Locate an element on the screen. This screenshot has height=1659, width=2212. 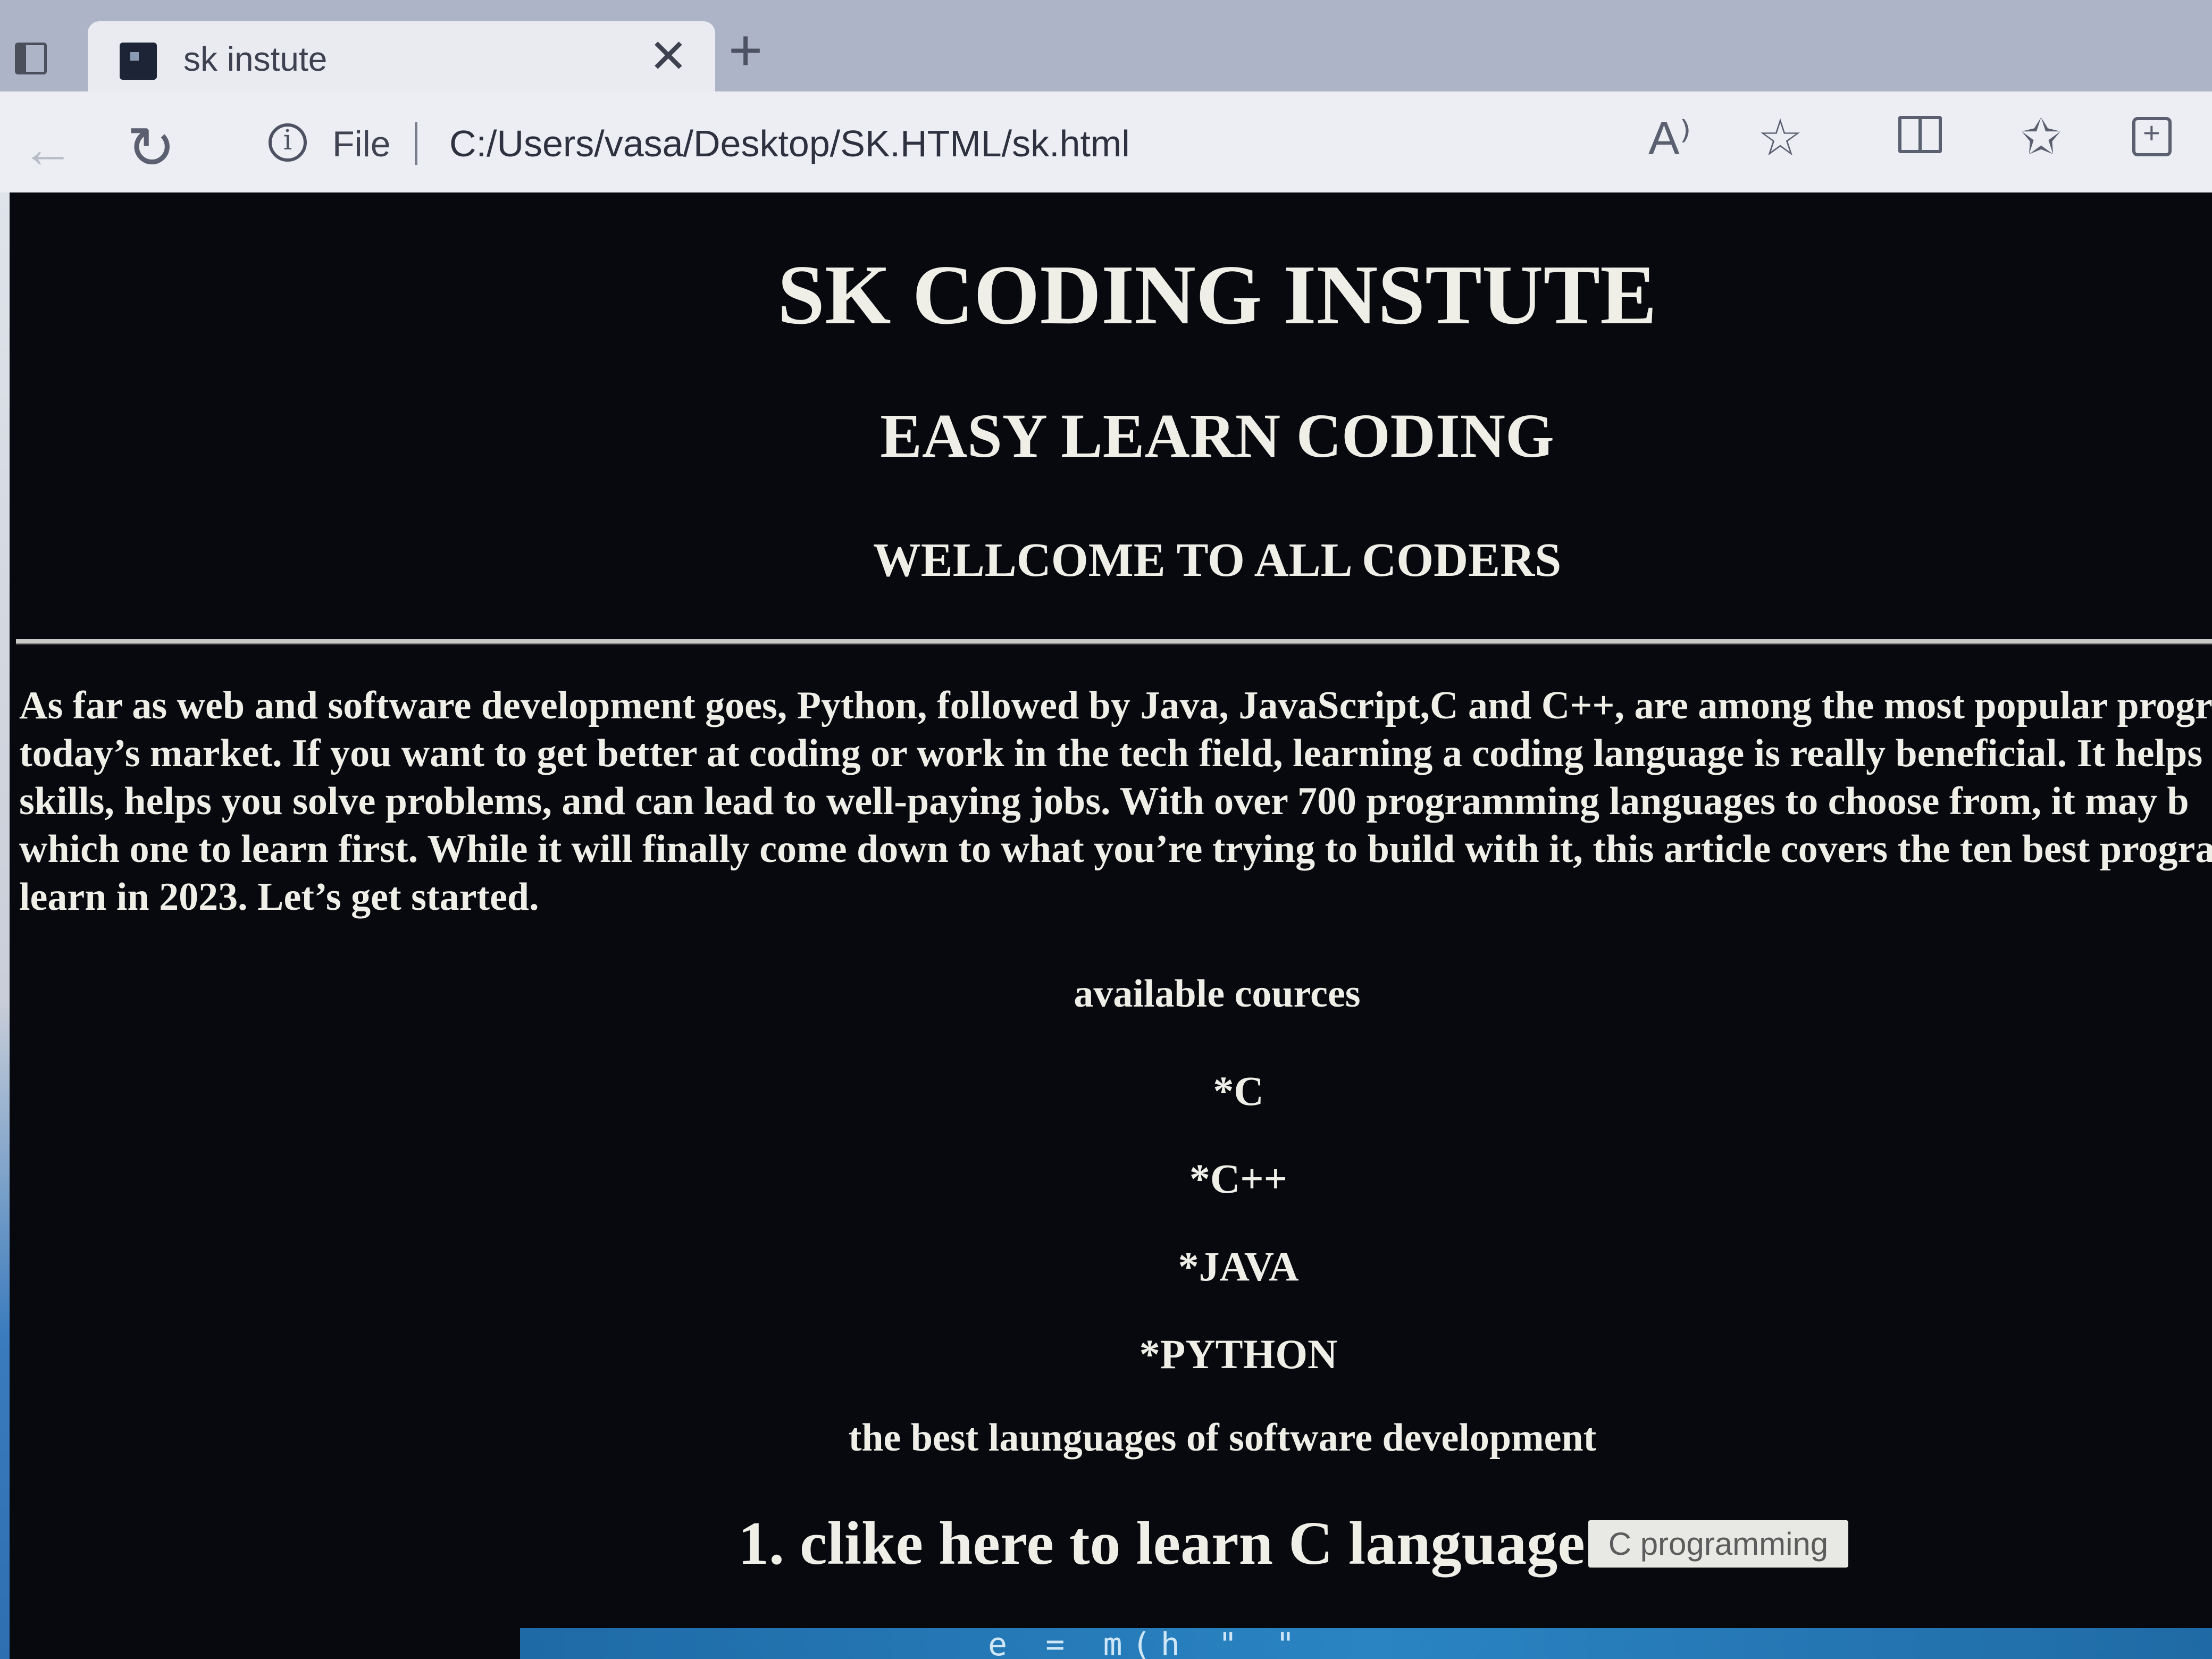
favicon-icon is located at coordinates (138, 61).